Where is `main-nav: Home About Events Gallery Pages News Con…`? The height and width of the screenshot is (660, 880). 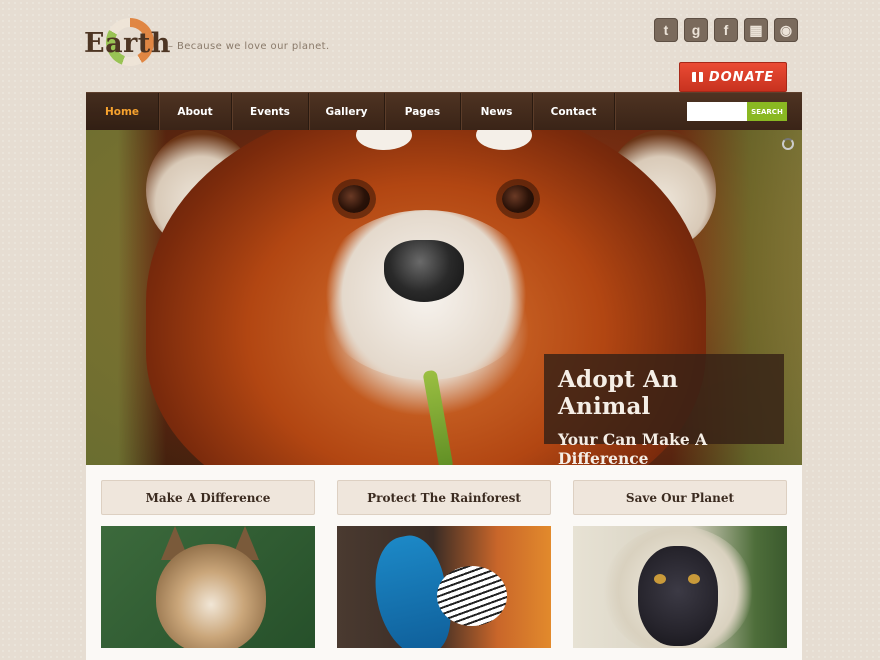 main-nav: Home About Events Gallery Pages News Con… is located at coordinates (444, 111).